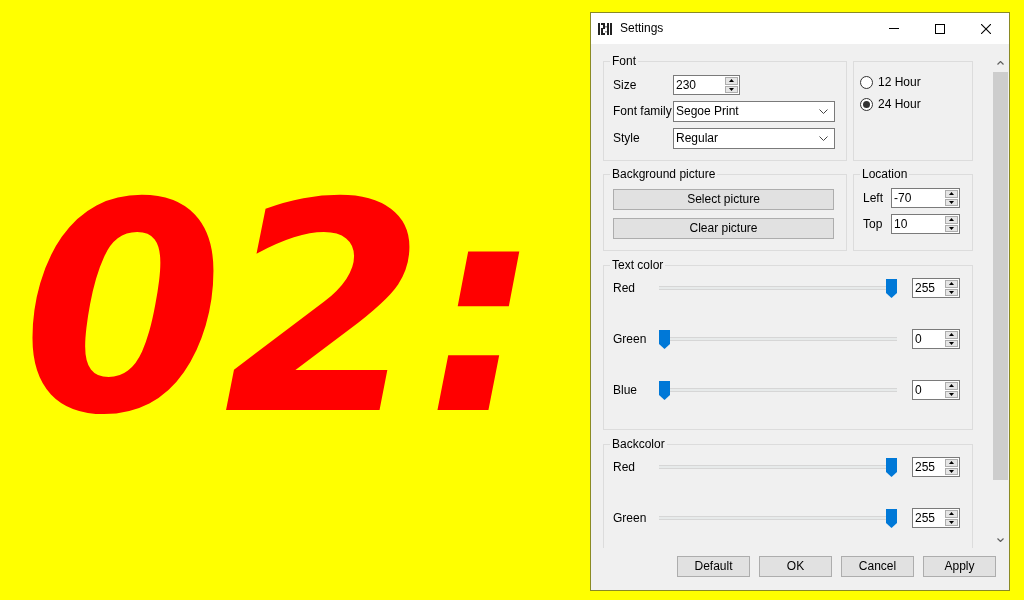 This screenshot has height=600, width=1024. What do you see at coordinates (642, 28) in the screenshot?
I see `window-title: Settings` at bounding box center [642, 28].